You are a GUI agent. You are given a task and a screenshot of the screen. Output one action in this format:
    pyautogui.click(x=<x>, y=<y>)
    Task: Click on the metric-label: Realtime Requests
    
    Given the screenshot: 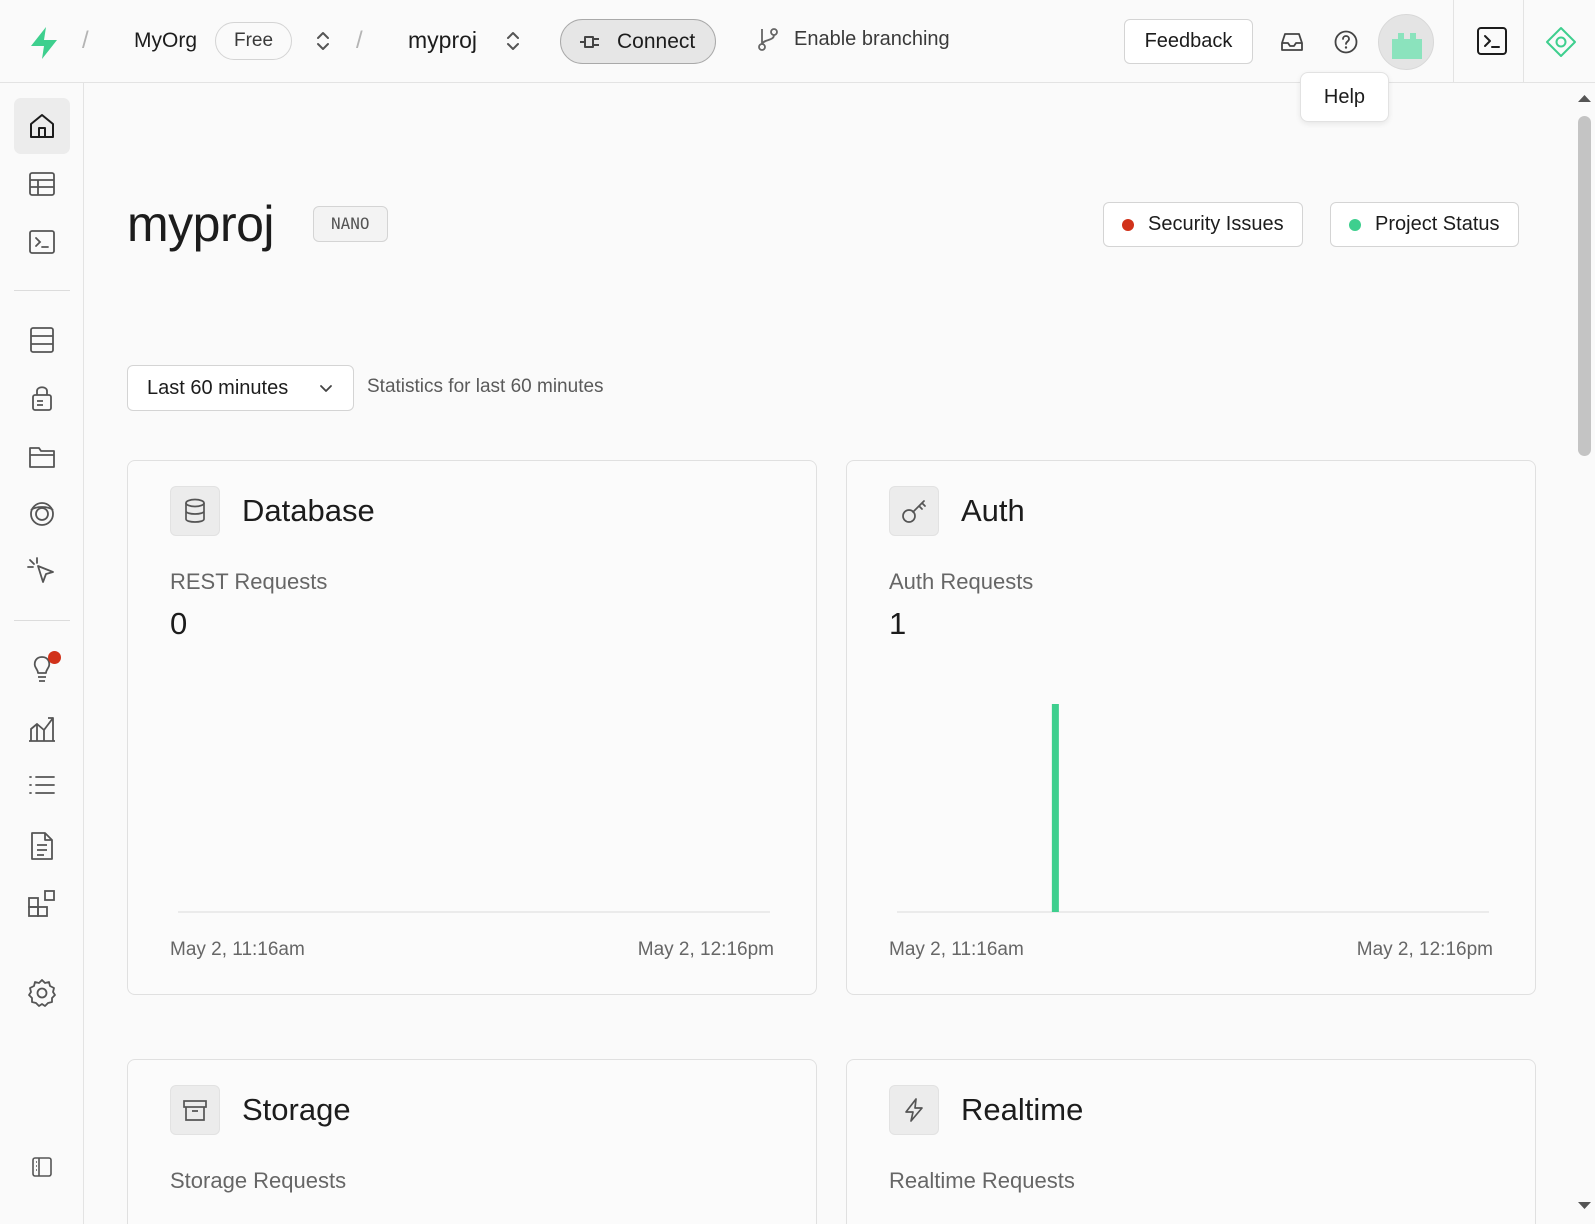 What is the action you would take?
    pyautogui.click(x=982, y=1180)
    